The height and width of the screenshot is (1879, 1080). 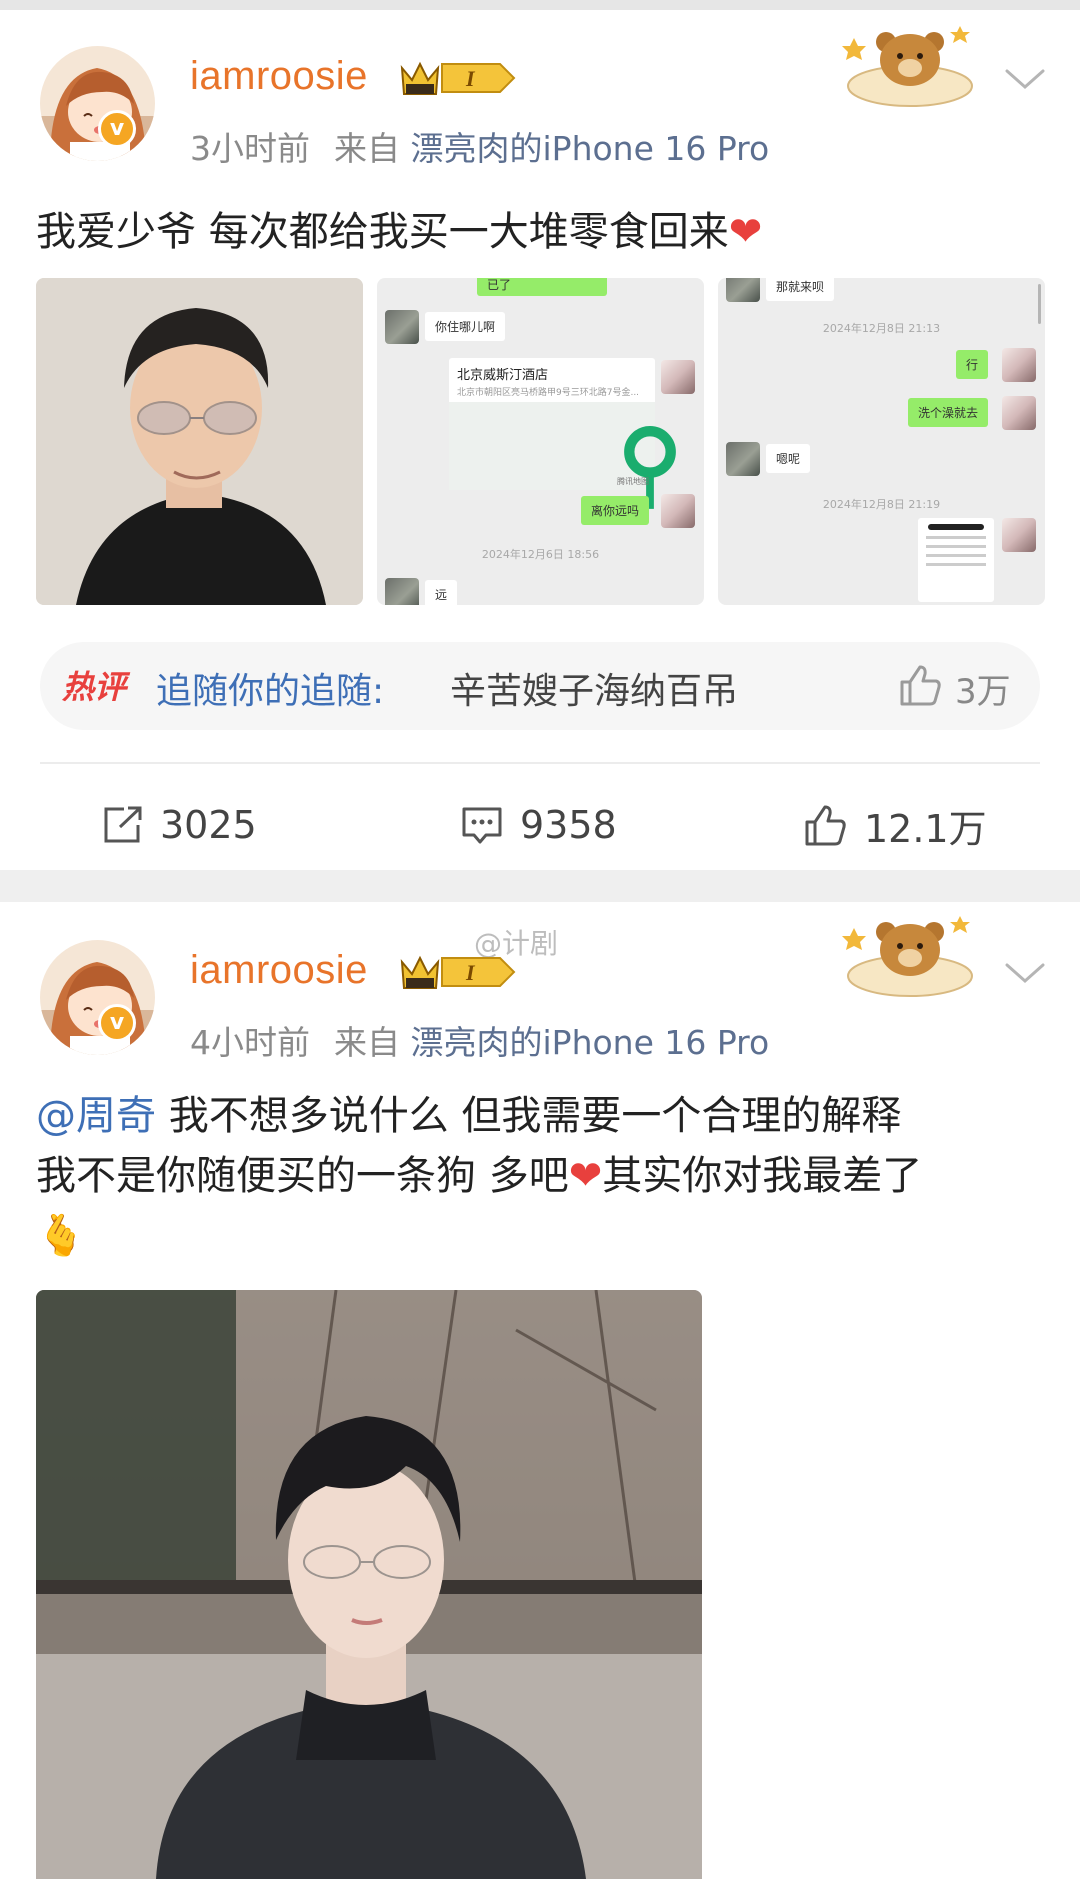 I want to click on comment-count: 9358, so click(x=568, y=825).